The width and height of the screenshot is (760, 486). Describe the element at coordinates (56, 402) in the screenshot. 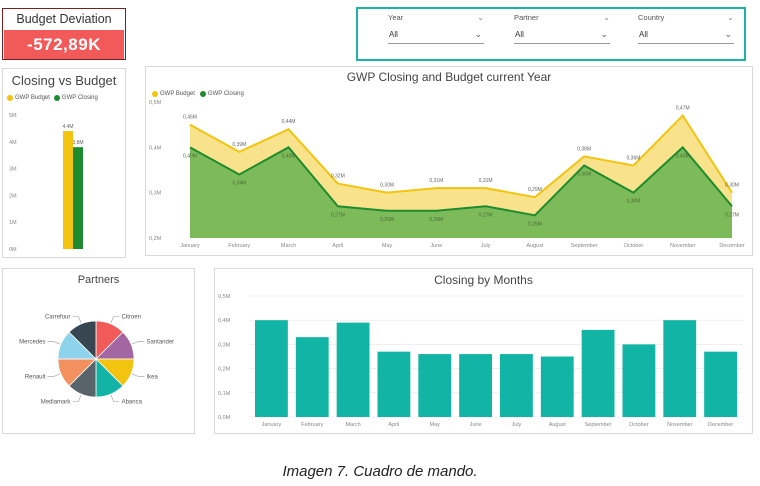

I see `slice-label: Mediamark` at that location.